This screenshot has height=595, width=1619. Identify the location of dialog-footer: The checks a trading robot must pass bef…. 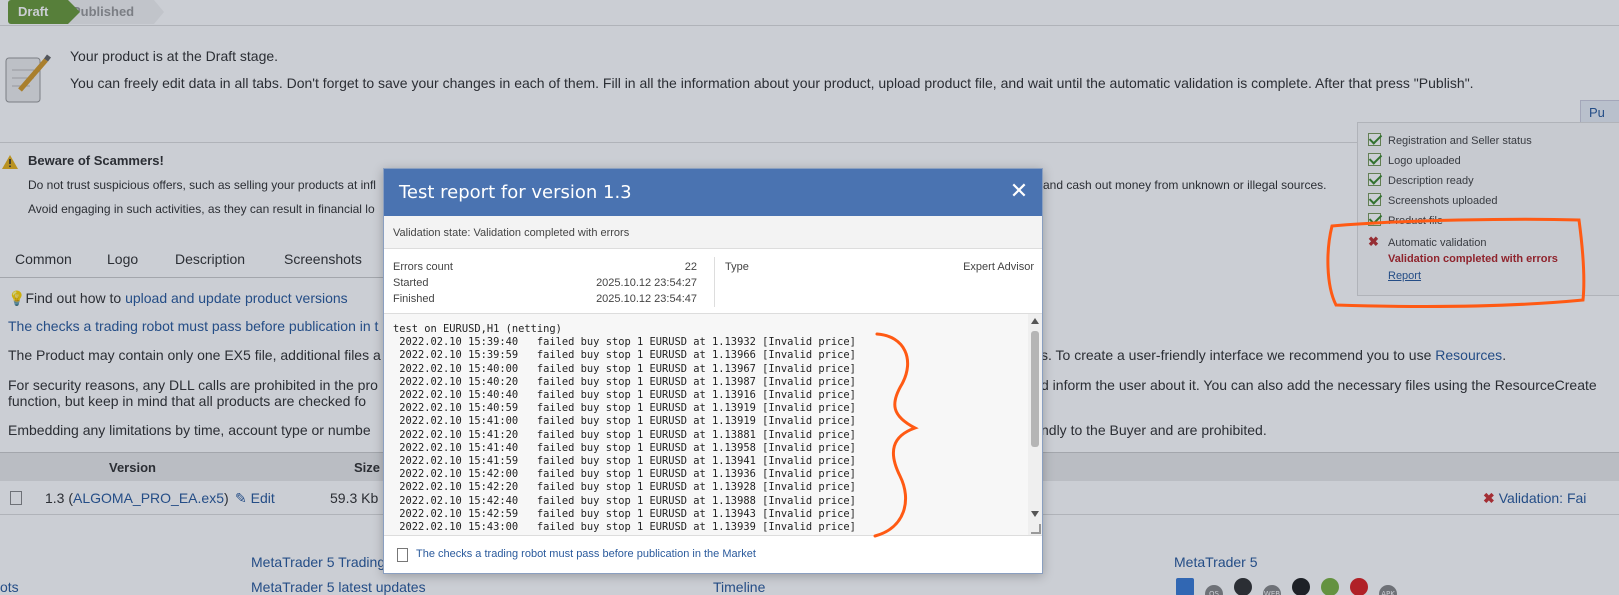
(713, 554).